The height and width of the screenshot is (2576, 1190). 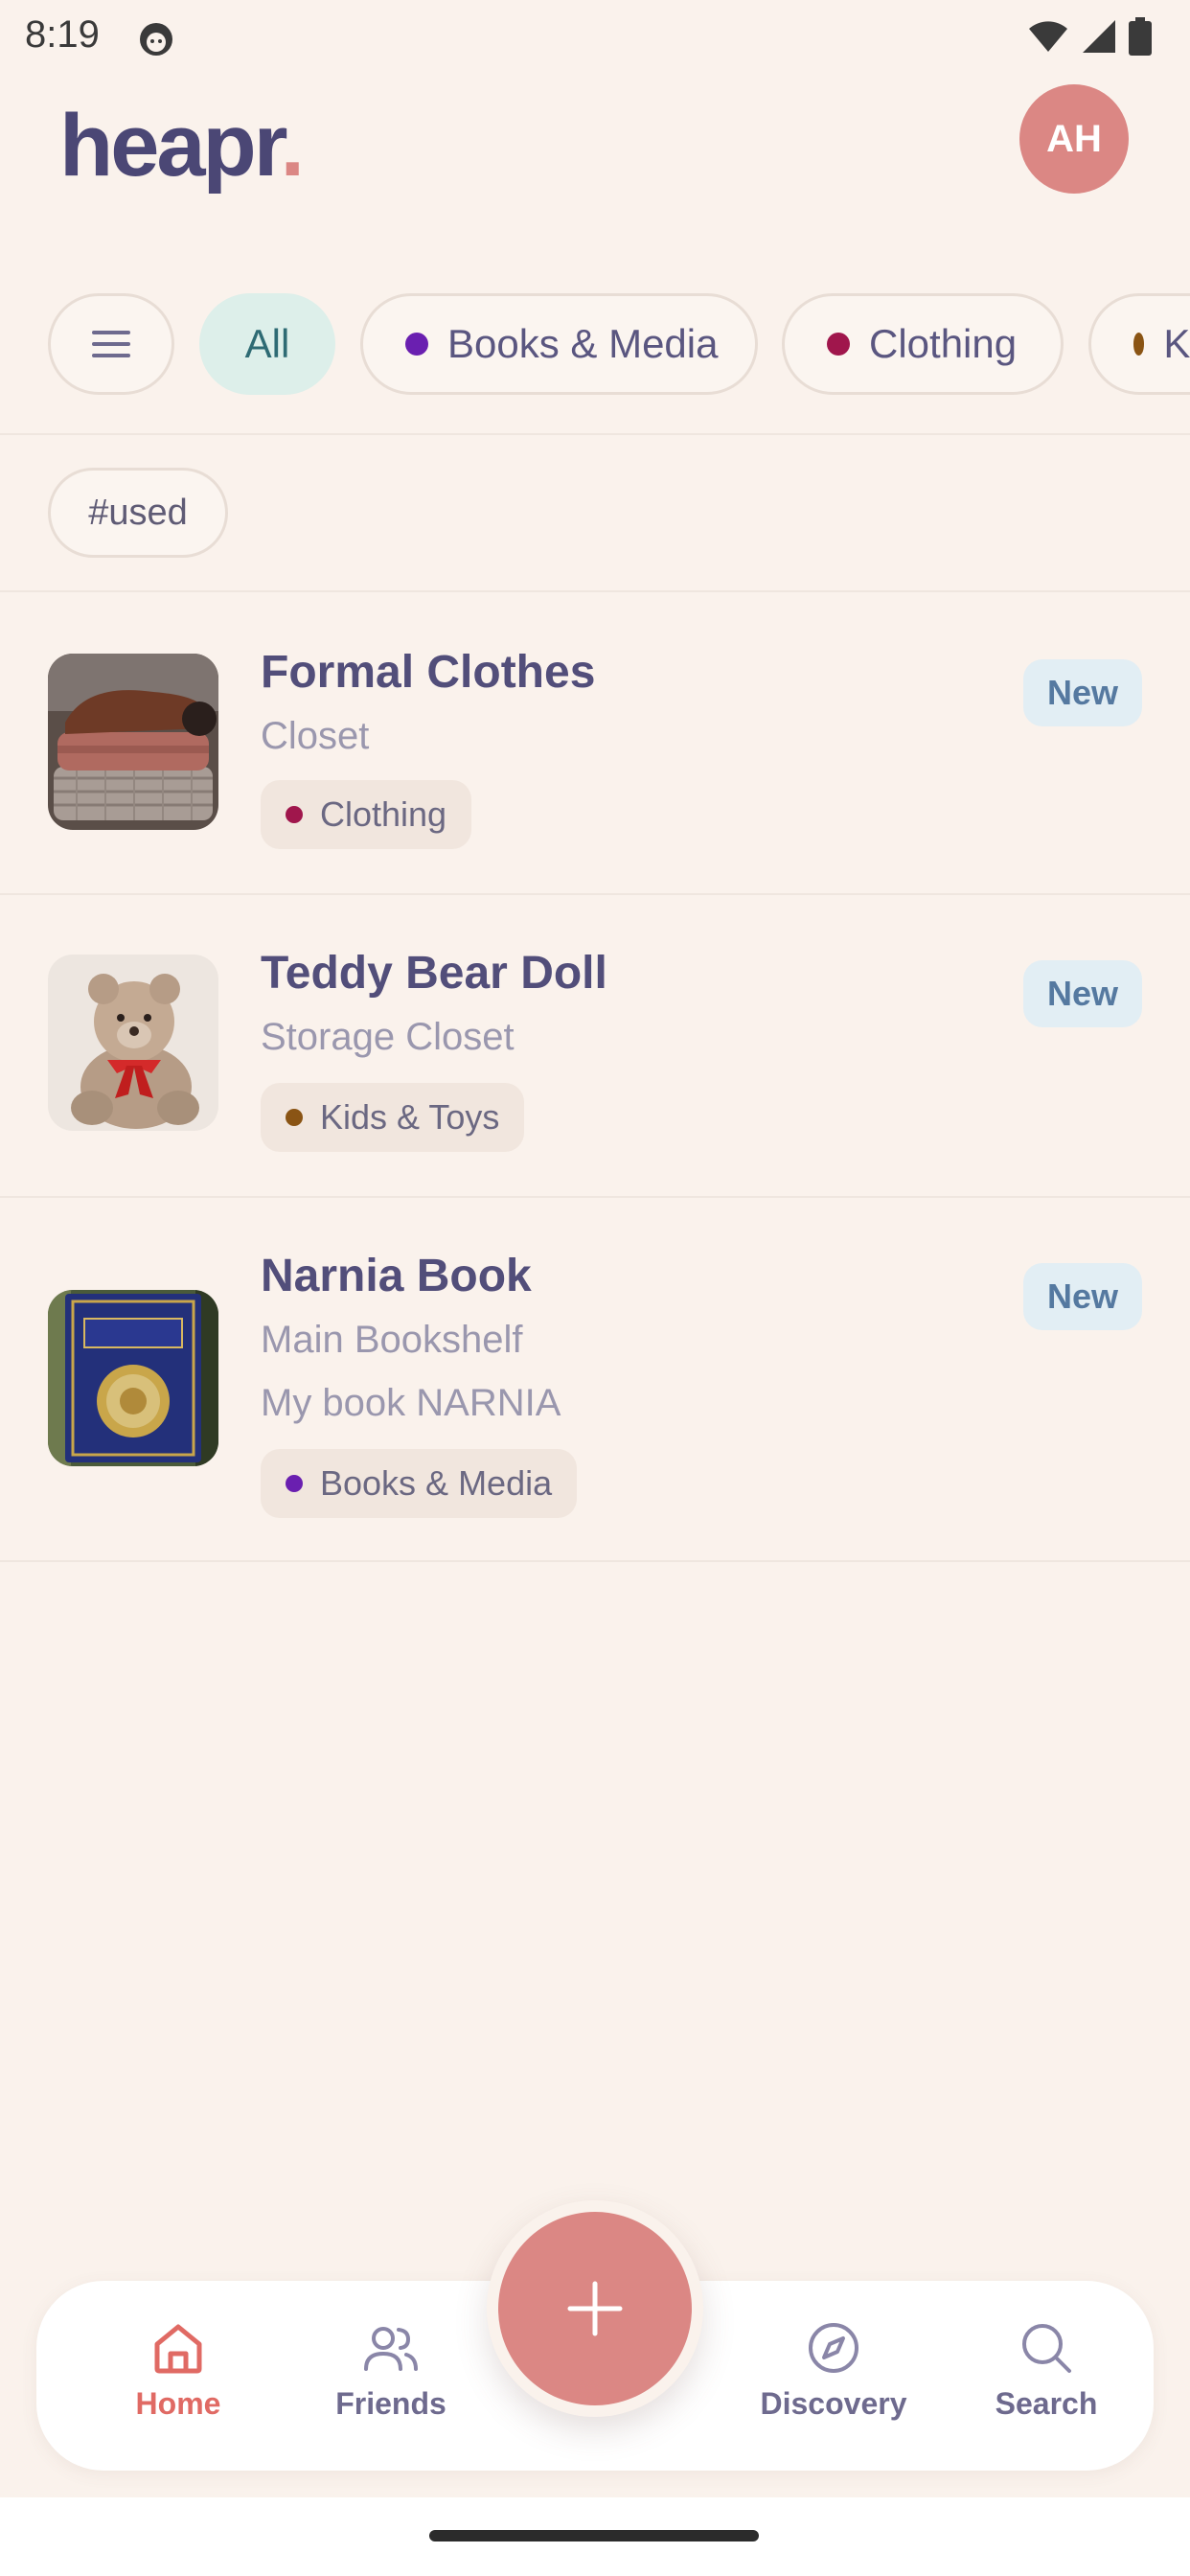 I want to click on item-title: Formal Clothes, so click(x=429, y=672).